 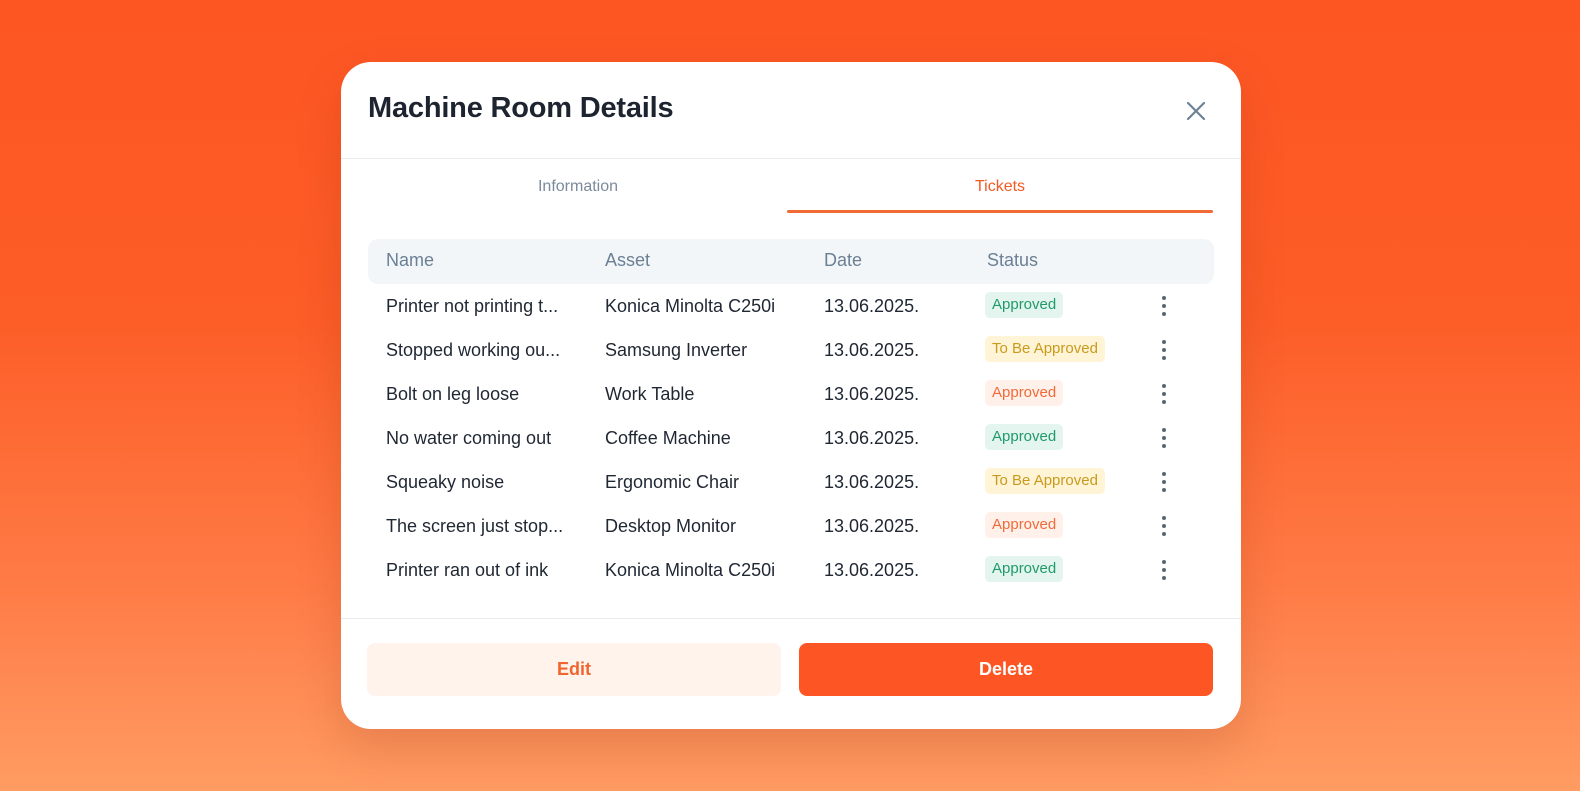 What do you see at coordinates (469, 438) in the screenshot?
I see `ticket-name: No water coming out` at bounding box center [469, 438].